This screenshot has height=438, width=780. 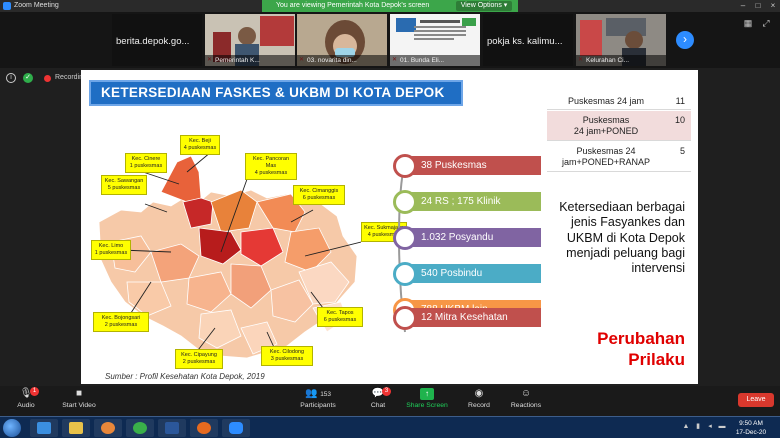 What do you see at coordinates (454, 165) in the screenshot?
I see `stat-label: 38 Puskesmas` at bounding box center [454, 165].